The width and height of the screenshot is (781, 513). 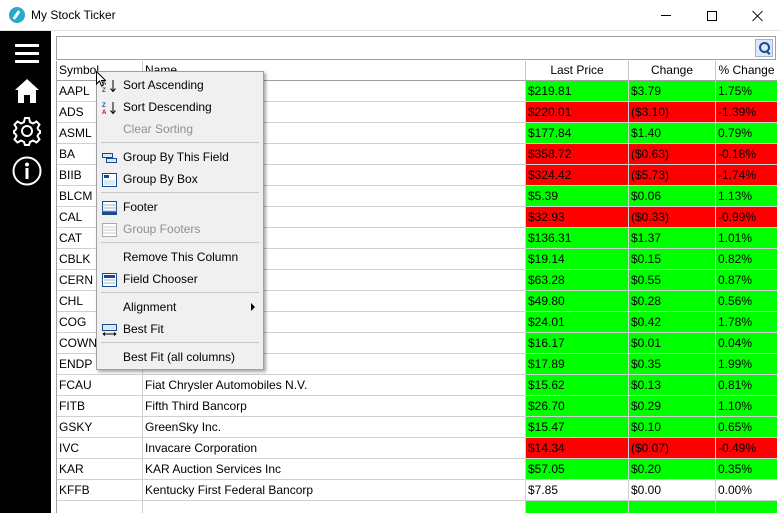 I want to click on menu-item-footer: Footer, so click(x=180, y=207).